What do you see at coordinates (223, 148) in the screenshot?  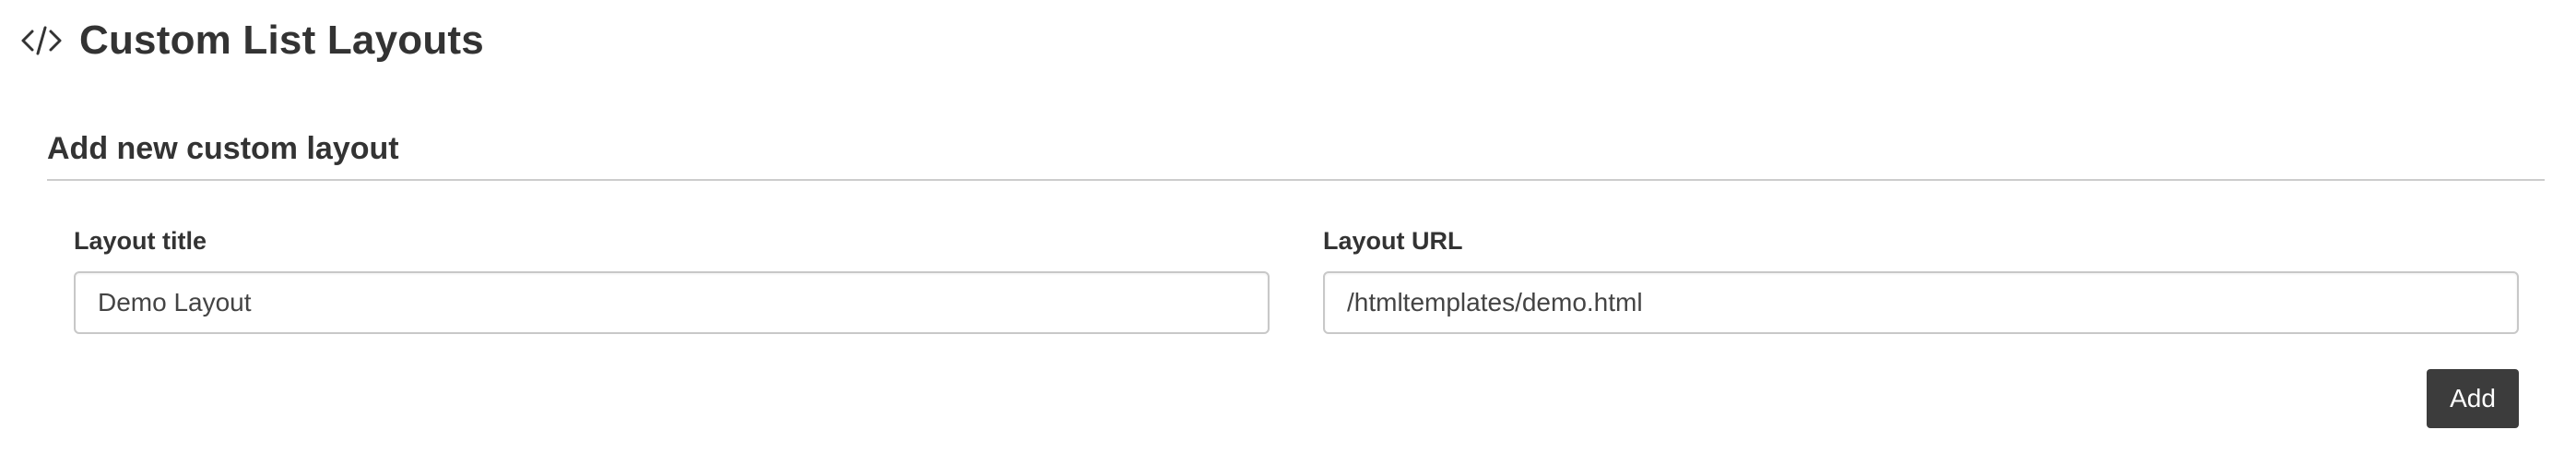 I see `section-title: Add new custom layout` at bounding box center [223, 148].